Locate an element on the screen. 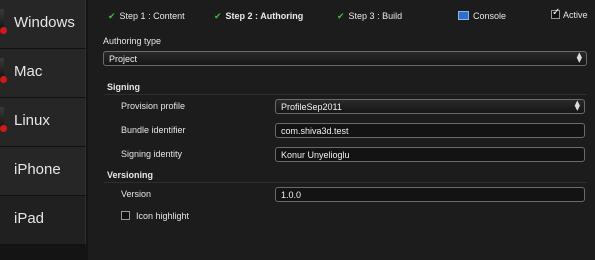  checkbox-icon: ✓ is located at coordinates (556, 13).